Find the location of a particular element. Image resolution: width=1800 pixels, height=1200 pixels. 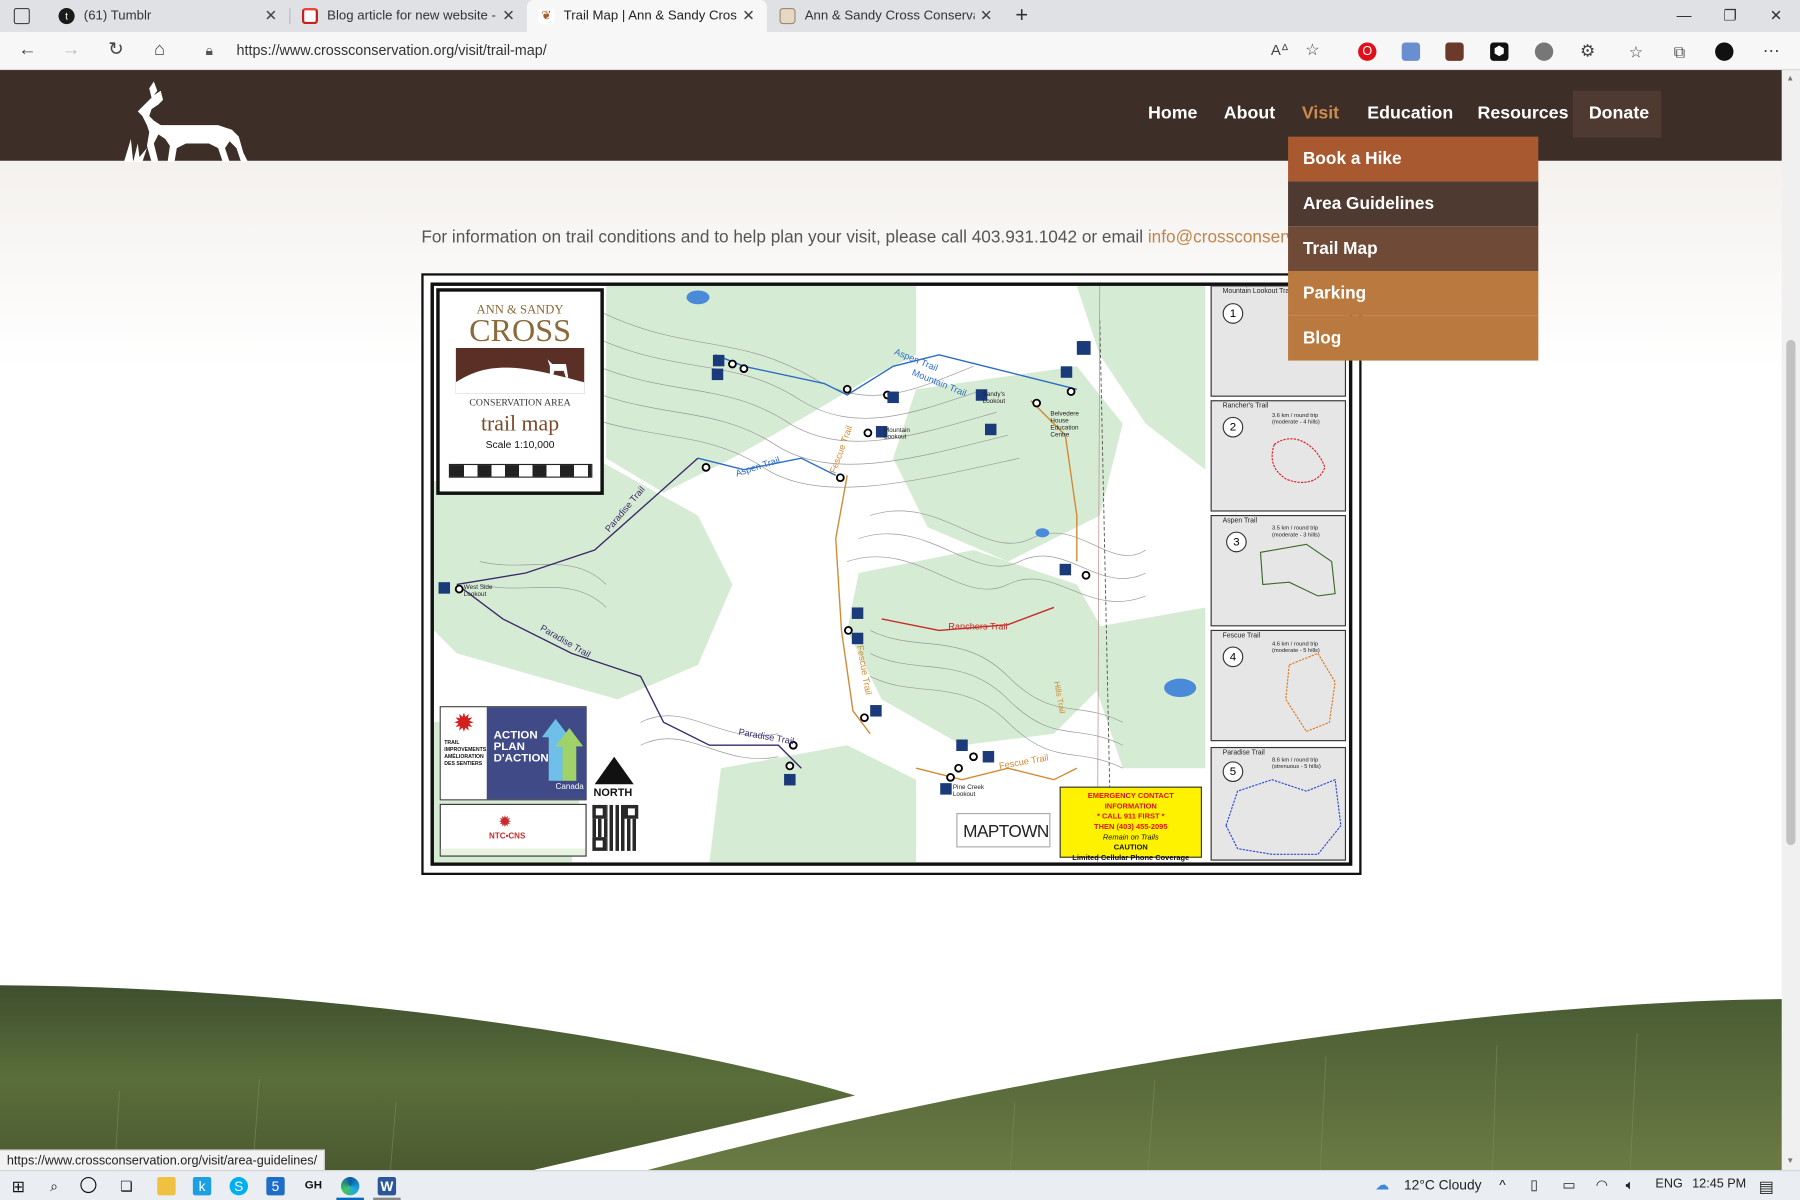

language-indicator: ENG is located at coordinates (1668, 1184).